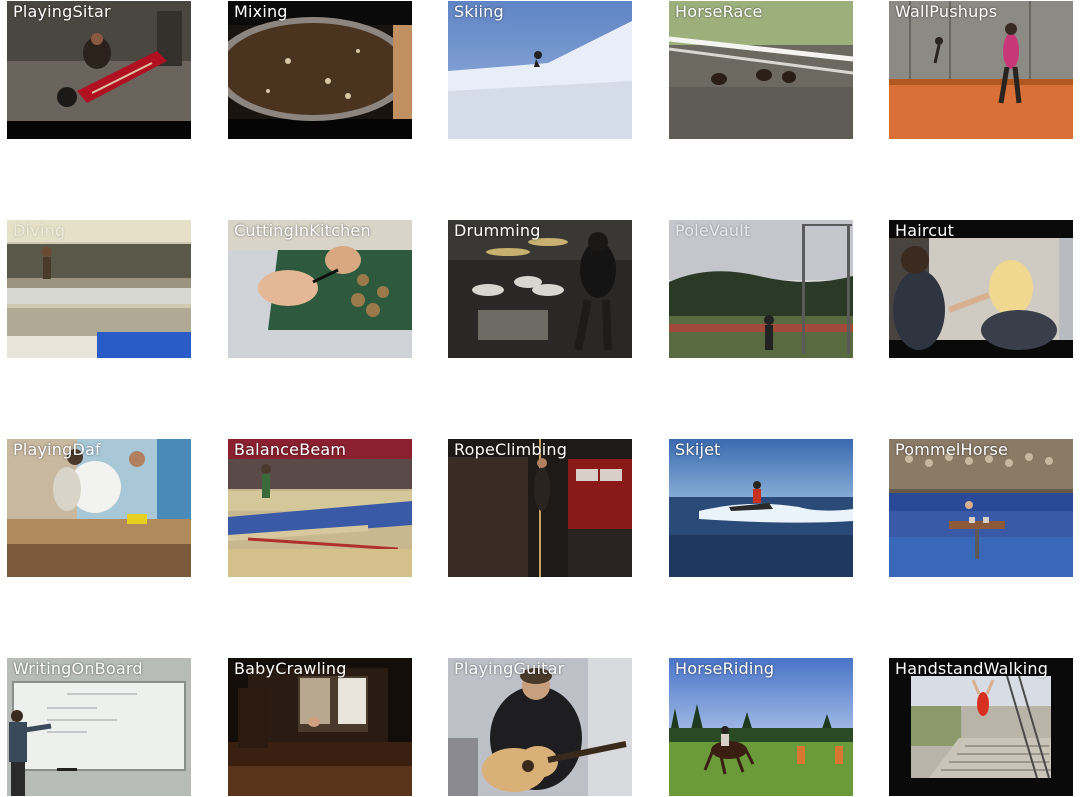  I want to click on tile-label: BabyCrawling, so click(290, 668).